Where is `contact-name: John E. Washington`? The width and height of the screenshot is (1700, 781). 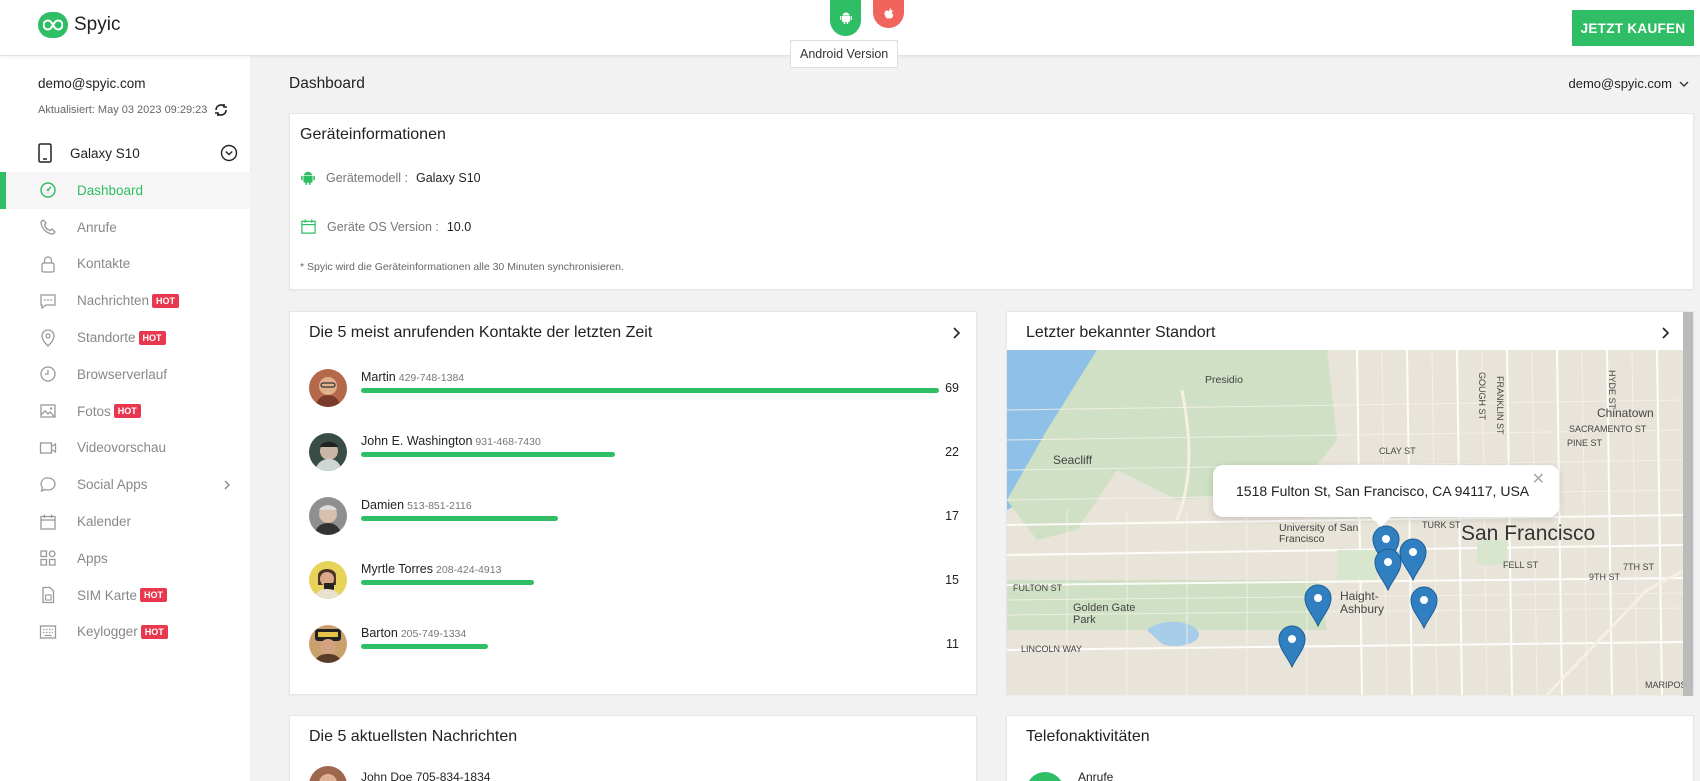
contact-name: John E. Washington is located at coordinates (417, 441).